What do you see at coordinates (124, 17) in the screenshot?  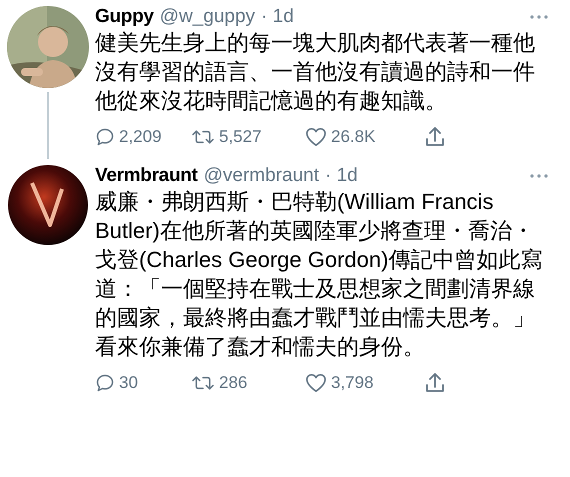 I see `display-name: Guppy` at bounding box center [124, 17].